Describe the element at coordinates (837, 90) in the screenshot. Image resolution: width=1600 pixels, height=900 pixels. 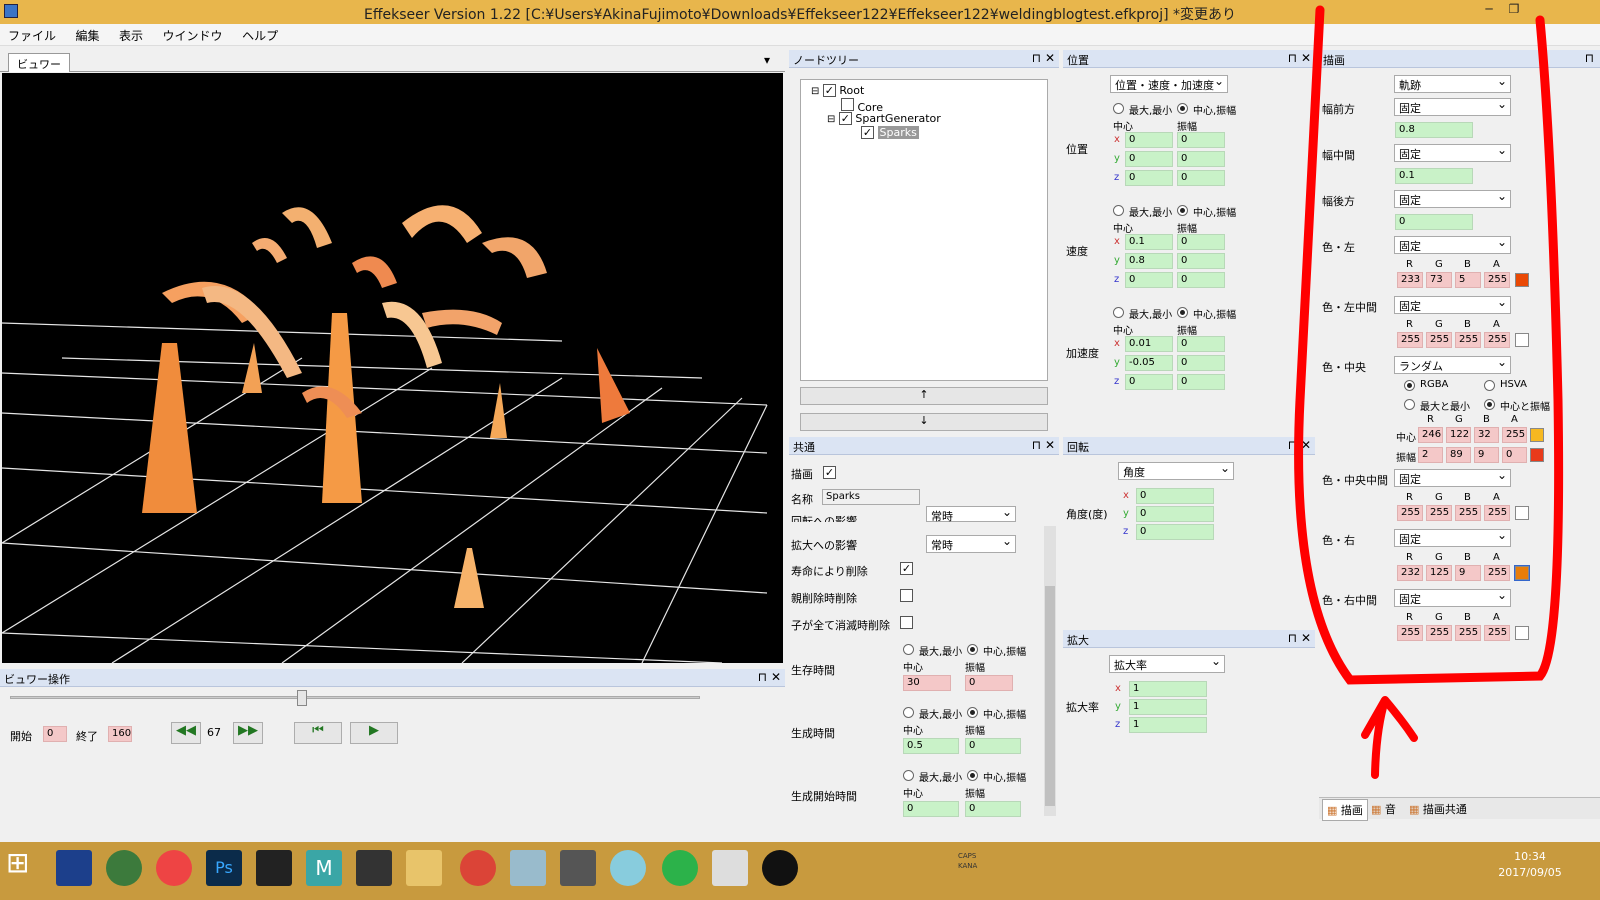
I see `tree-node-root: ⊟ ✓ Root` at that location.